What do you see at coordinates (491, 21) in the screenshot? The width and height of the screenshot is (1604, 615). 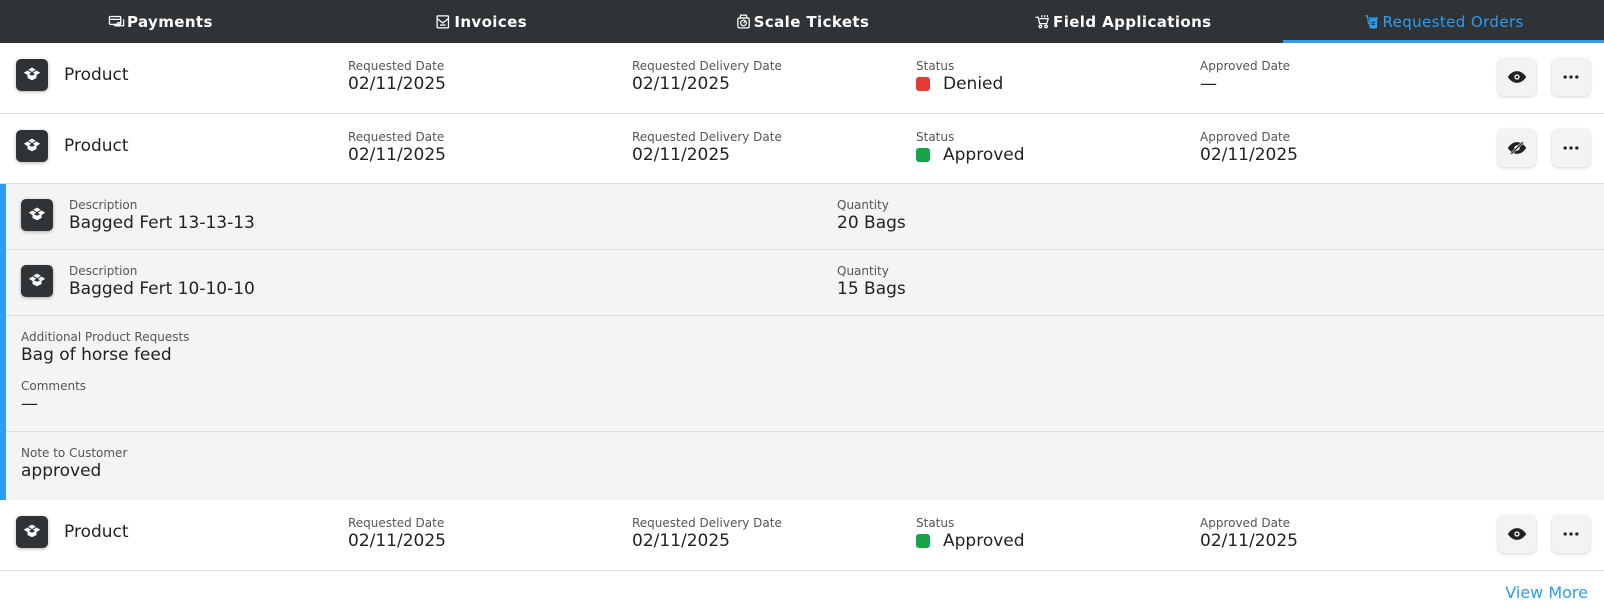 I see `tab-label: Invoices` at bounding box center [491, 21].